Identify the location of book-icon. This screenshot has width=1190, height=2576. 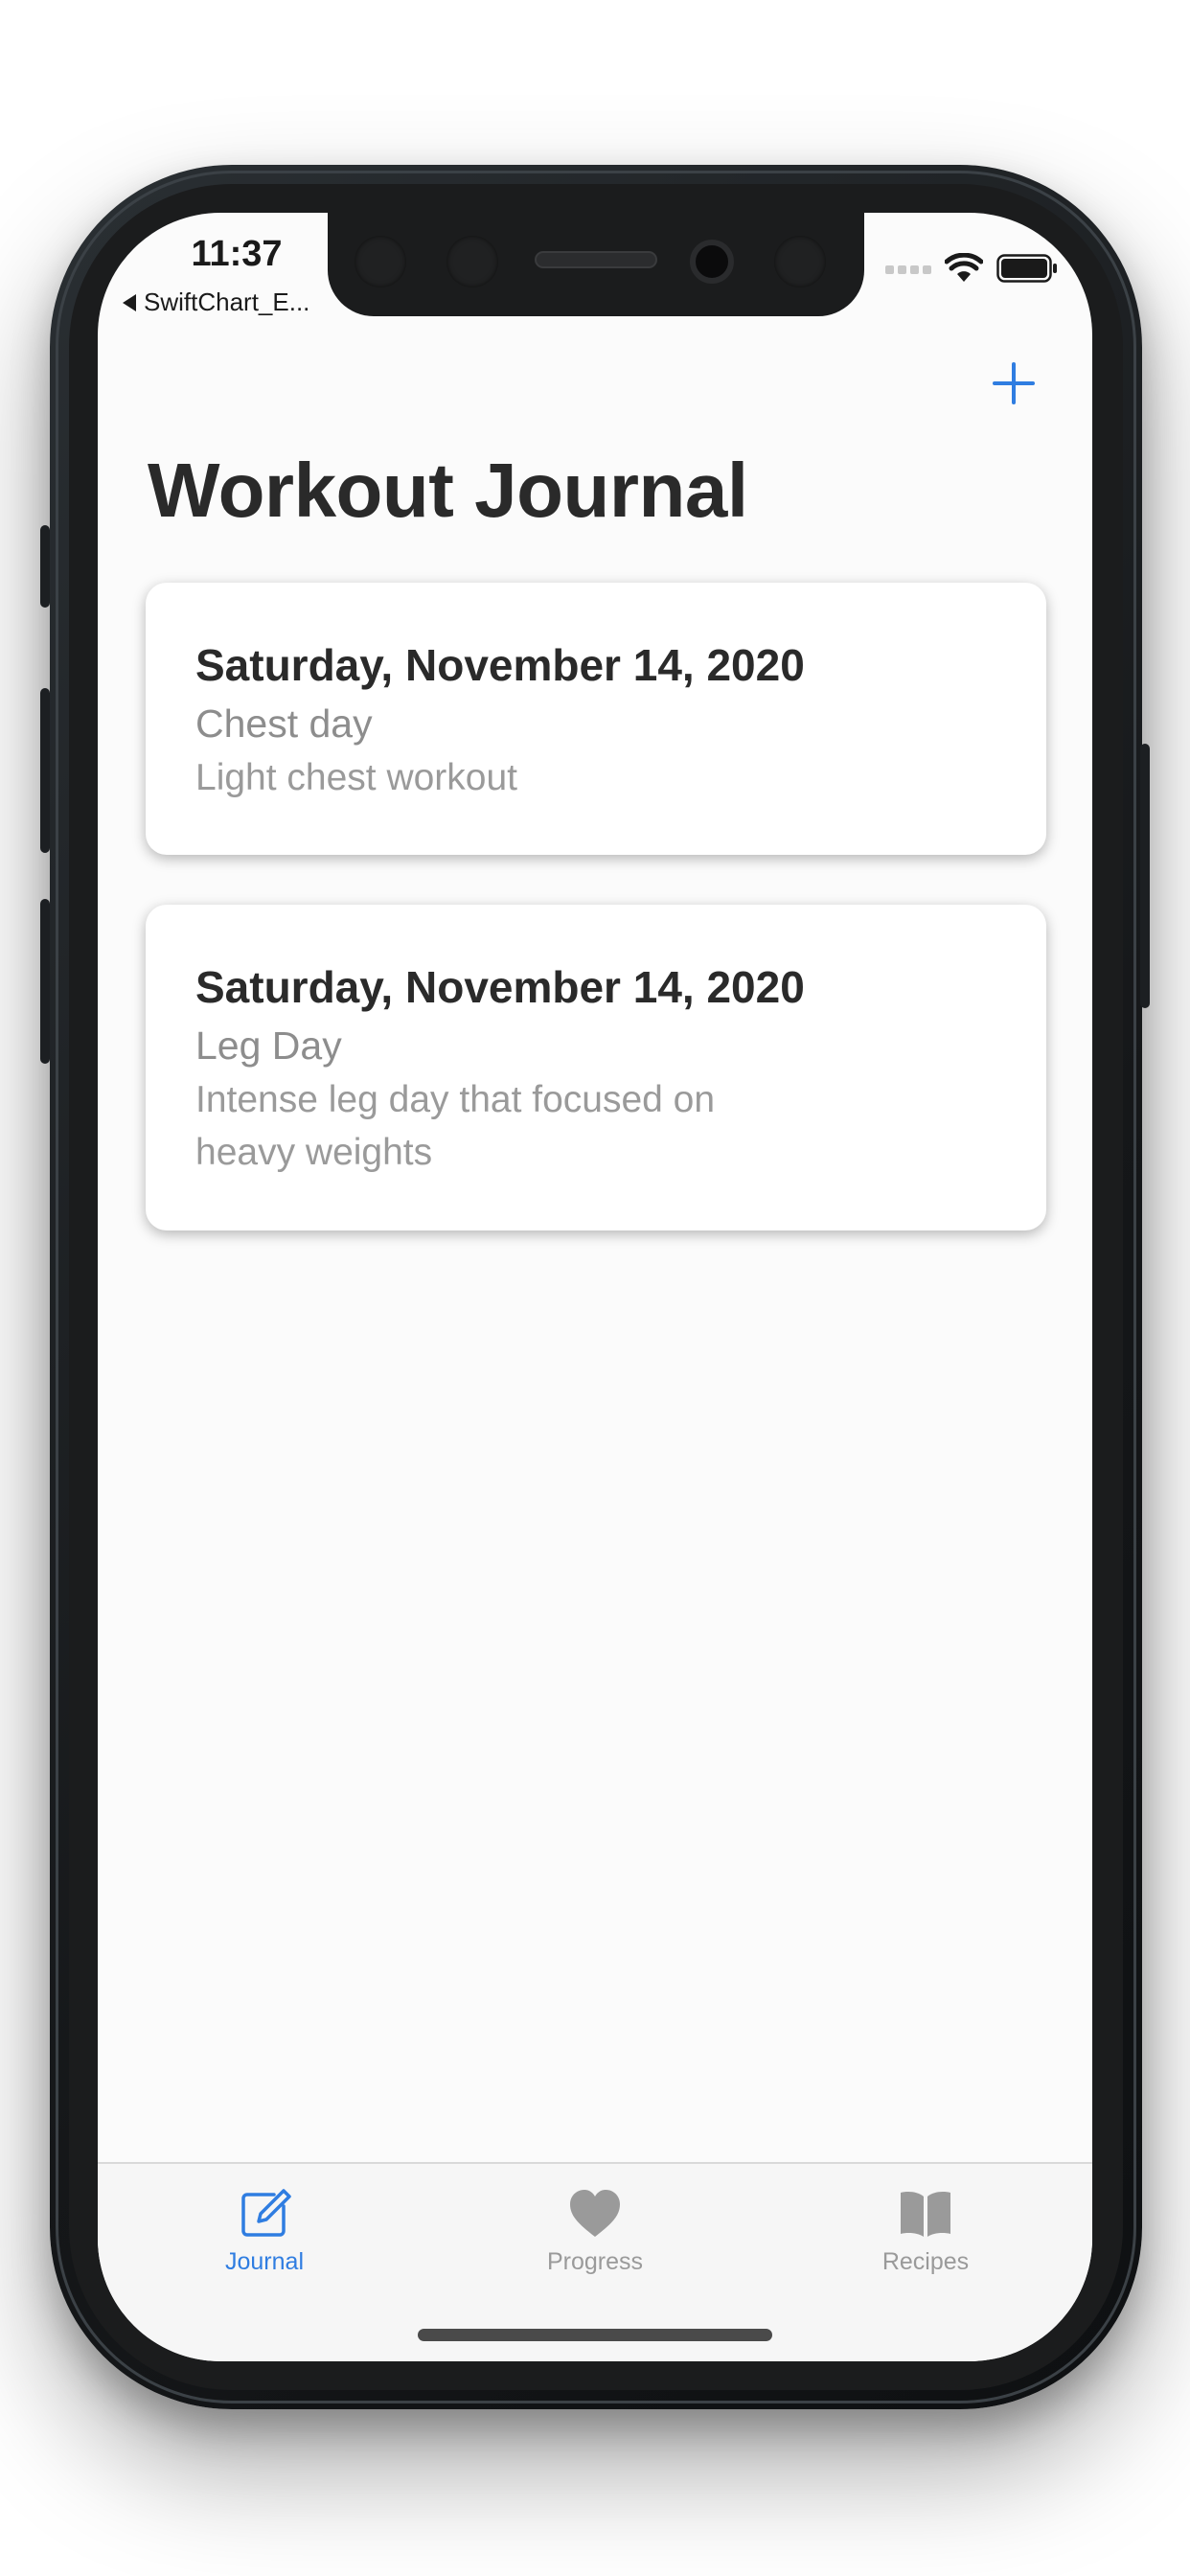
(926, 2214).